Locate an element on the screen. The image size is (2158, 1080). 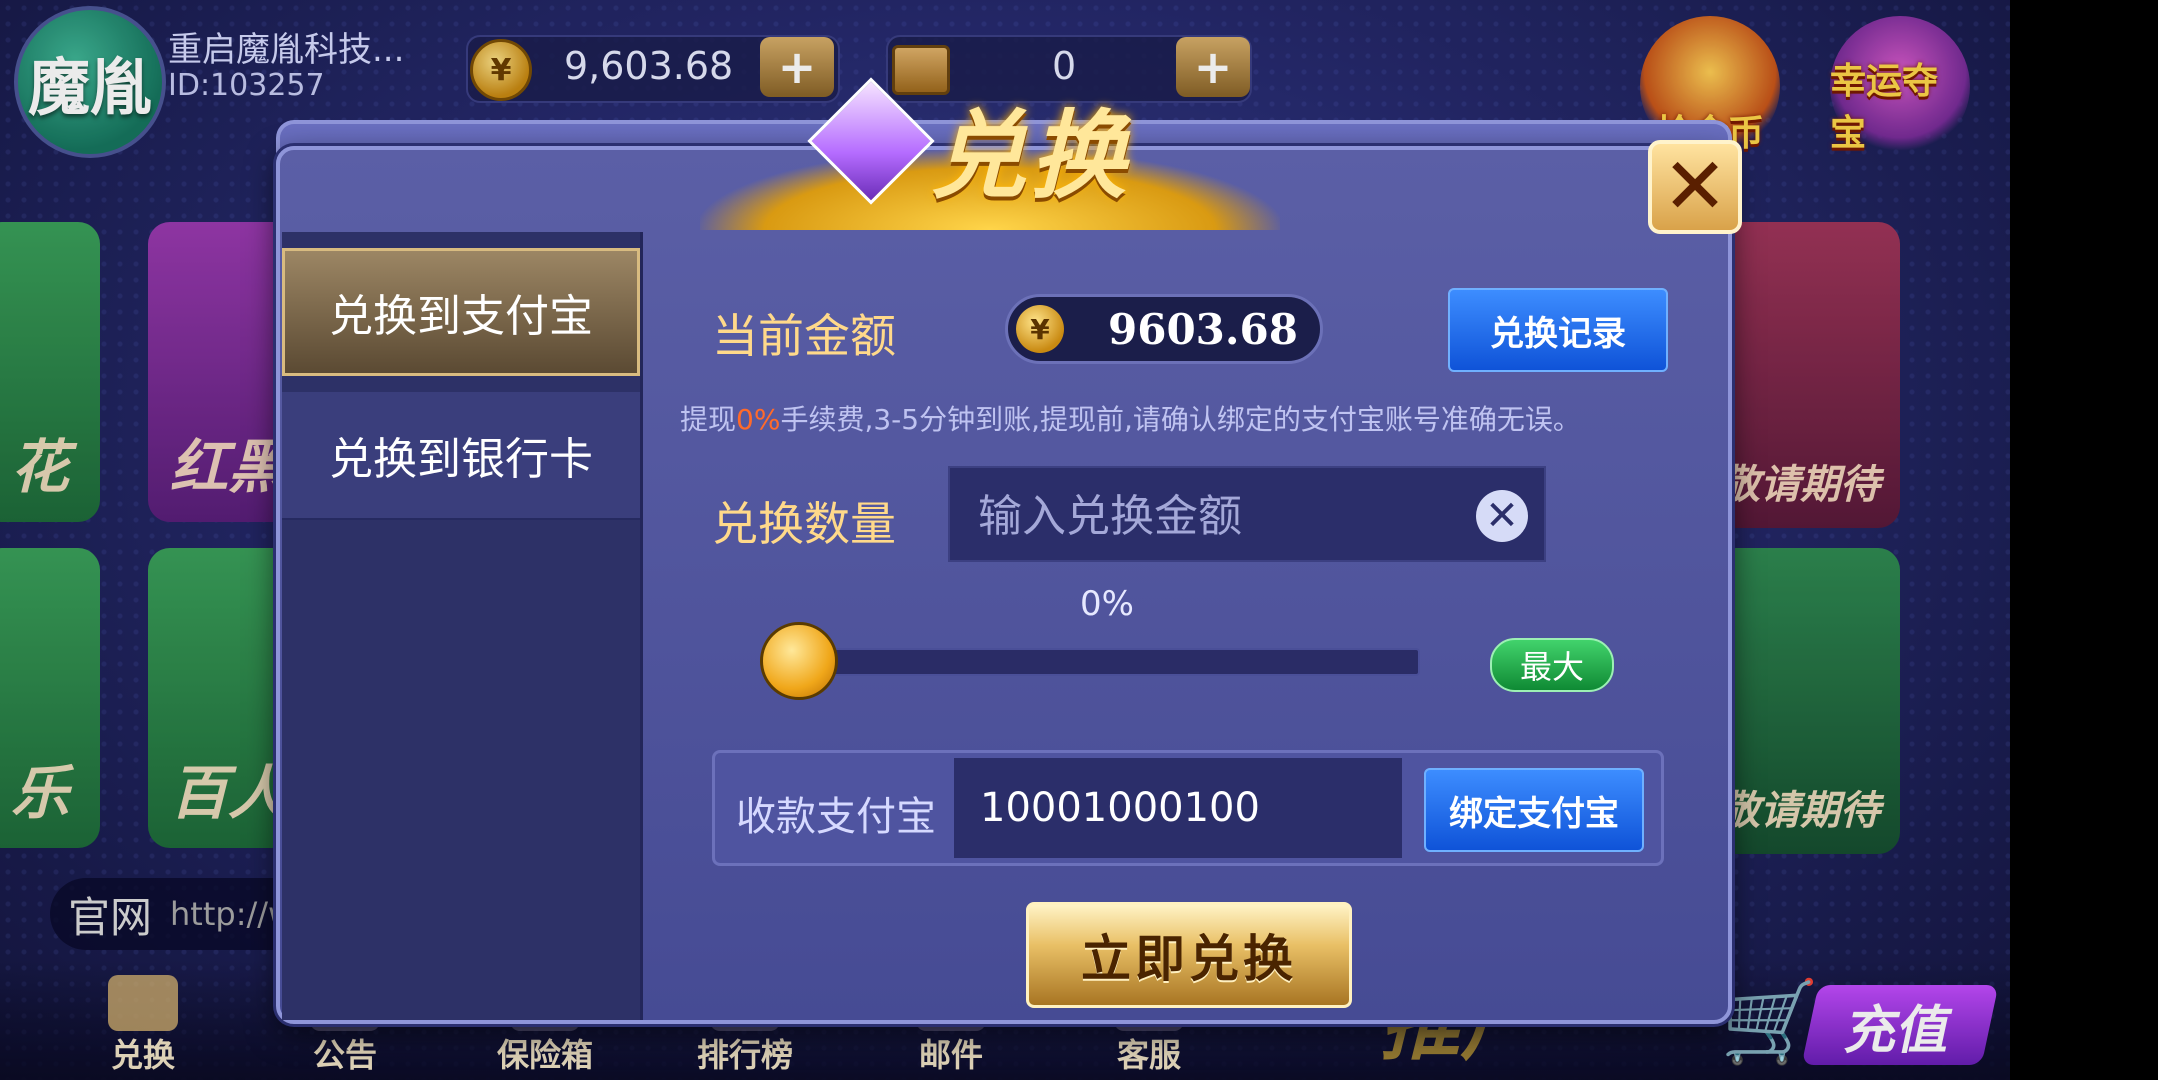
tab-bank-card: 兑换到银行卡 is located at coordinates (461, 456).